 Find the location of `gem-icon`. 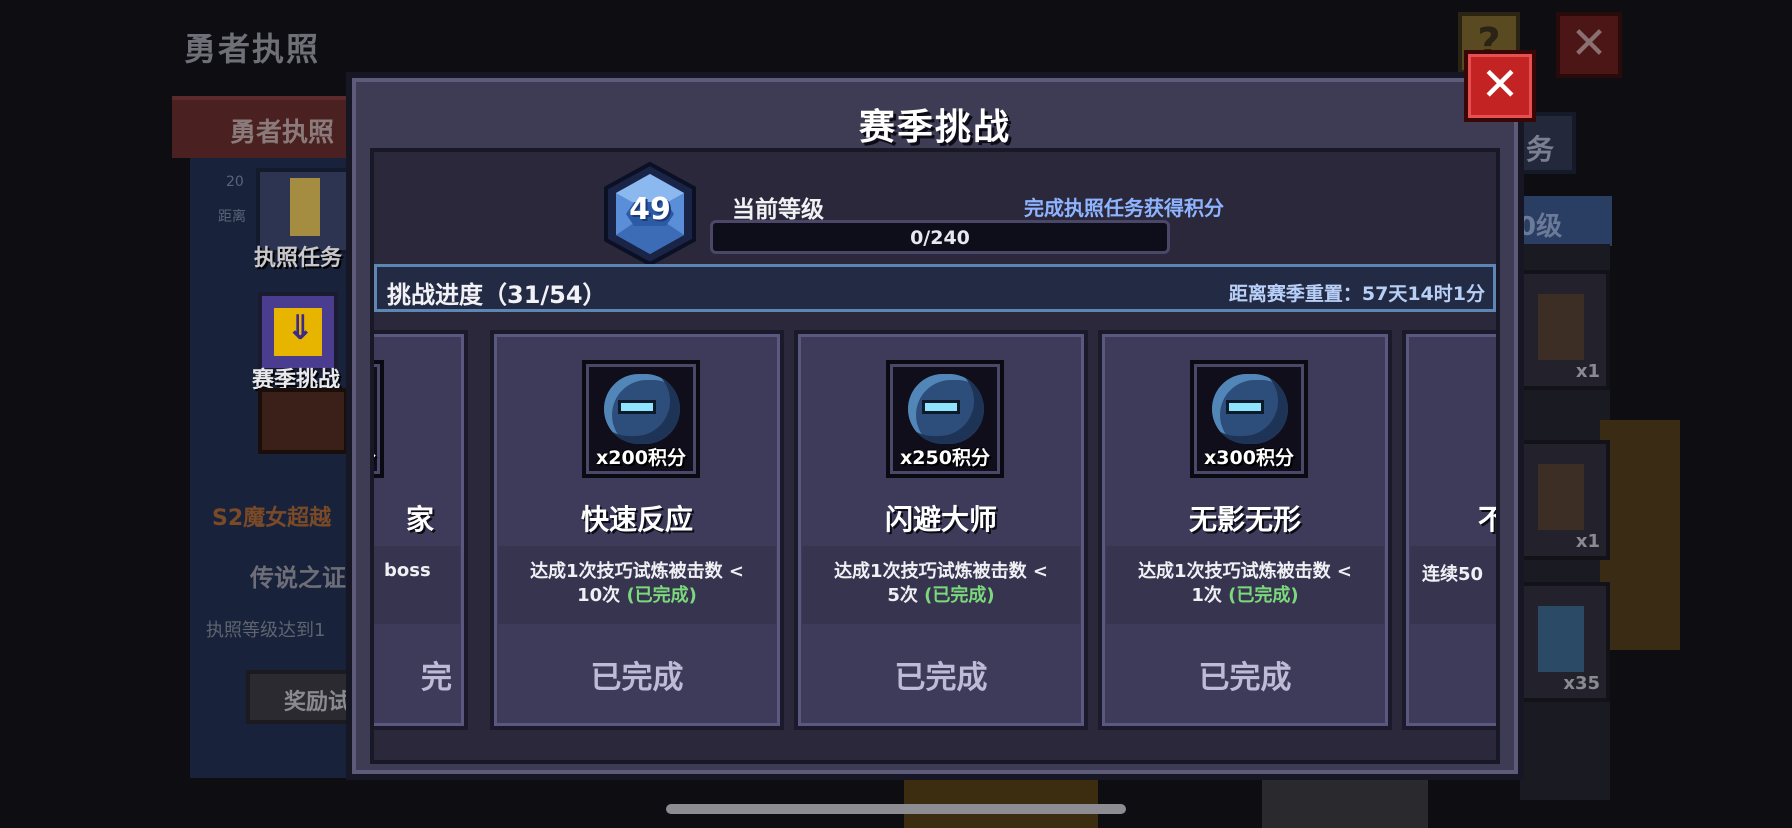

gem-icon is located at coordinates (1561, 639).